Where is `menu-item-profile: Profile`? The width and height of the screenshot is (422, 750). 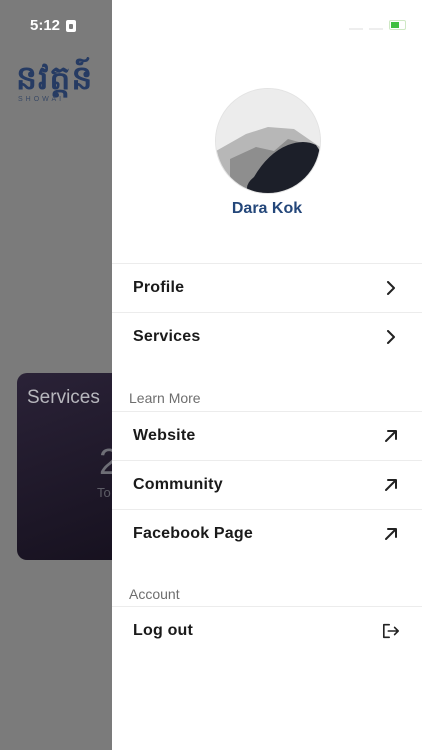 menu-item-profile: Profile is located at coordinates (267, 287).